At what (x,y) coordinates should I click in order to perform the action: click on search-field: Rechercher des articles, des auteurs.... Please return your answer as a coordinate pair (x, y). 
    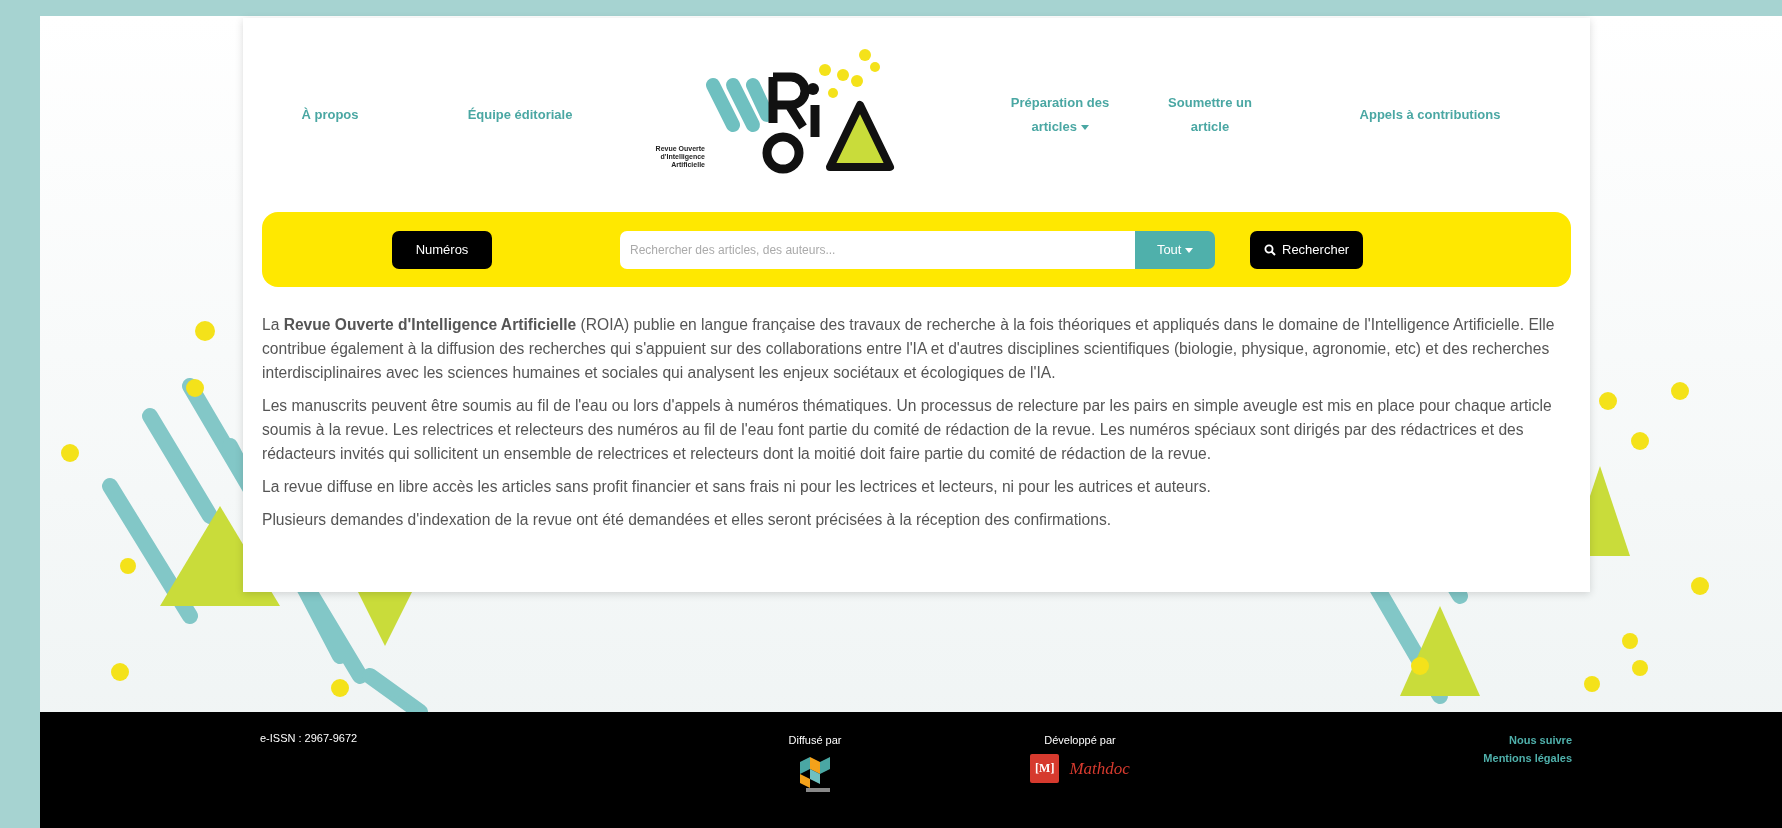
    Looking at the image, I should click on (877, 249).